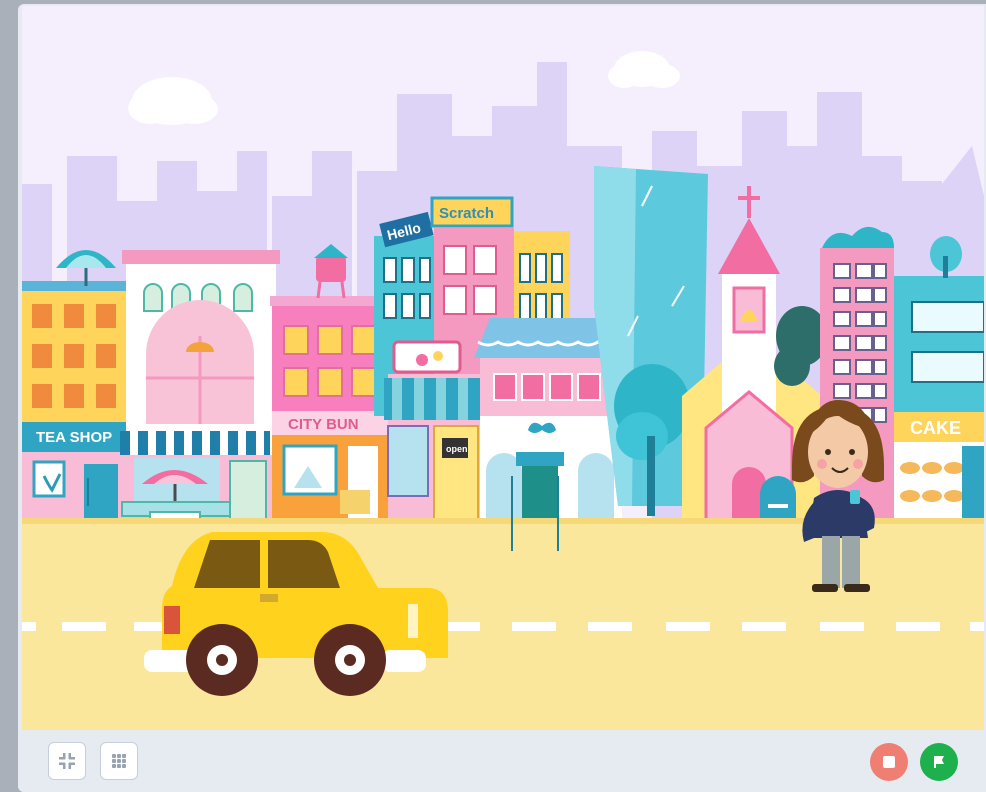 This screenshot has height=792, width=986. What do you see at coordinates (76, 385) in the screenshot?
I see `tea-shop-building: TEA SHOP` at bounding box center [76, 385].